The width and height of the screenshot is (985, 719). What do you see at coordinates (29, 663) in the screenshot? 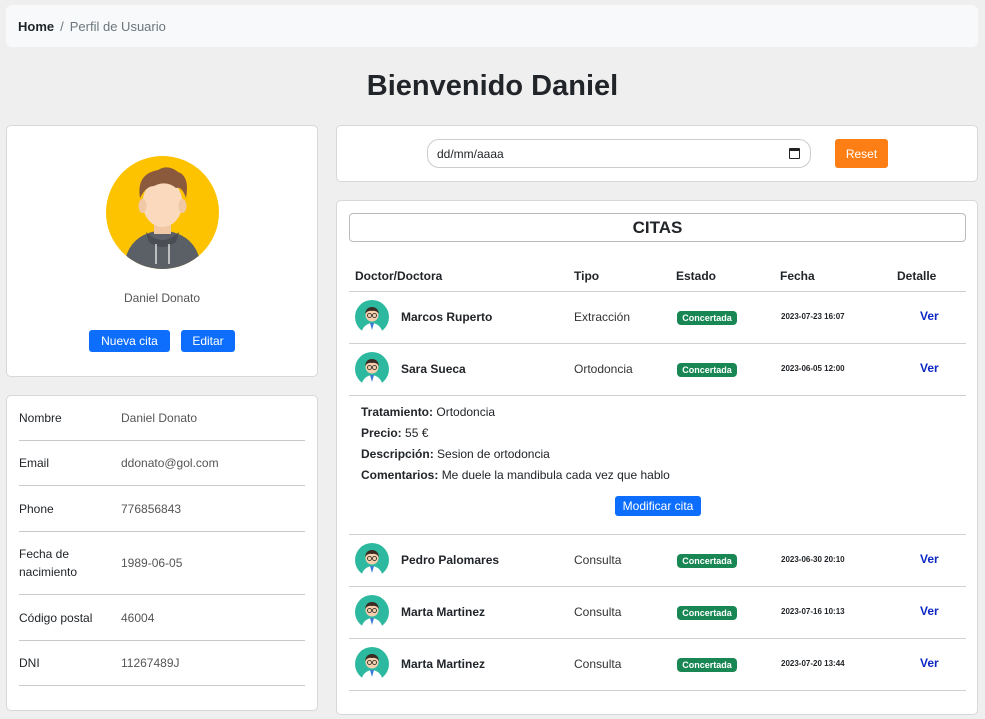
I see `info-label: DNI` at bounding box center [29, 663].